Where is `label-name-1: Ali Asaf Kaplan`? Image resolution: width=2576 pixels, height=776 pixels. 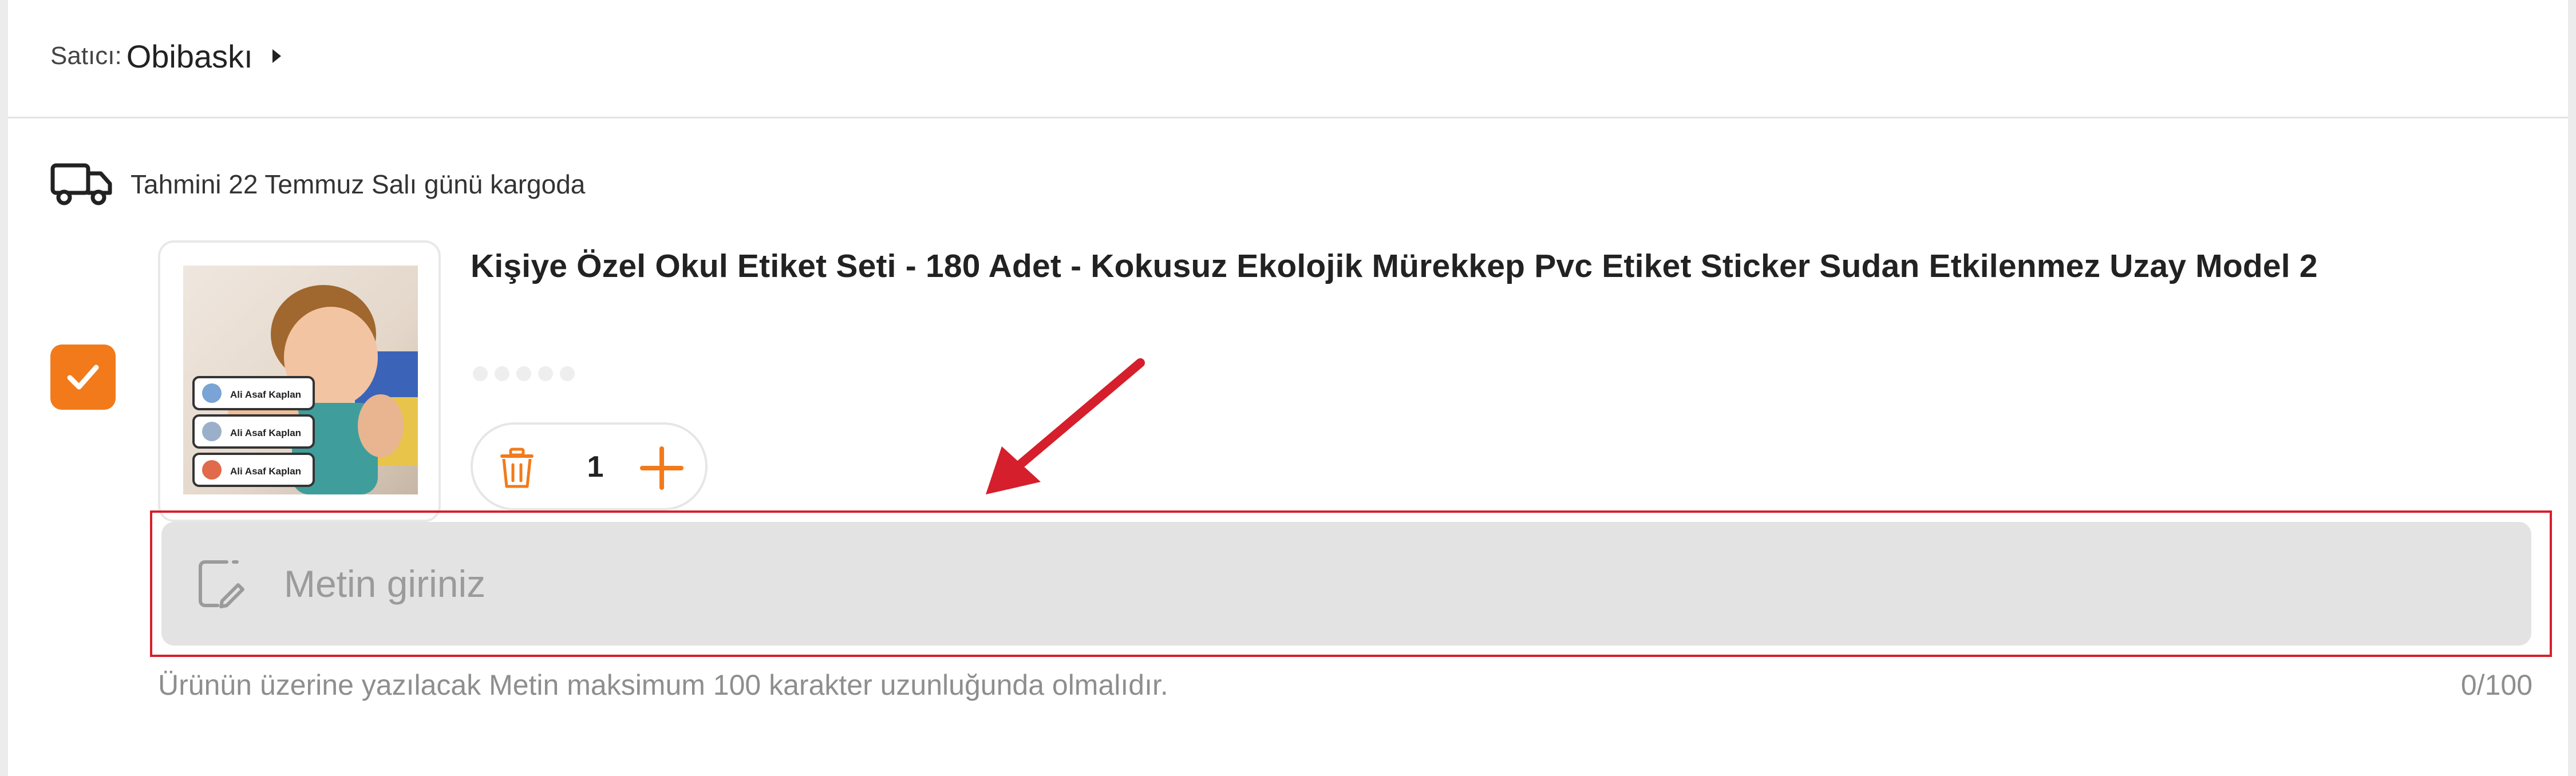 label-name-1: Ali Asaf Kaplan is located at coordinates (265, 394).